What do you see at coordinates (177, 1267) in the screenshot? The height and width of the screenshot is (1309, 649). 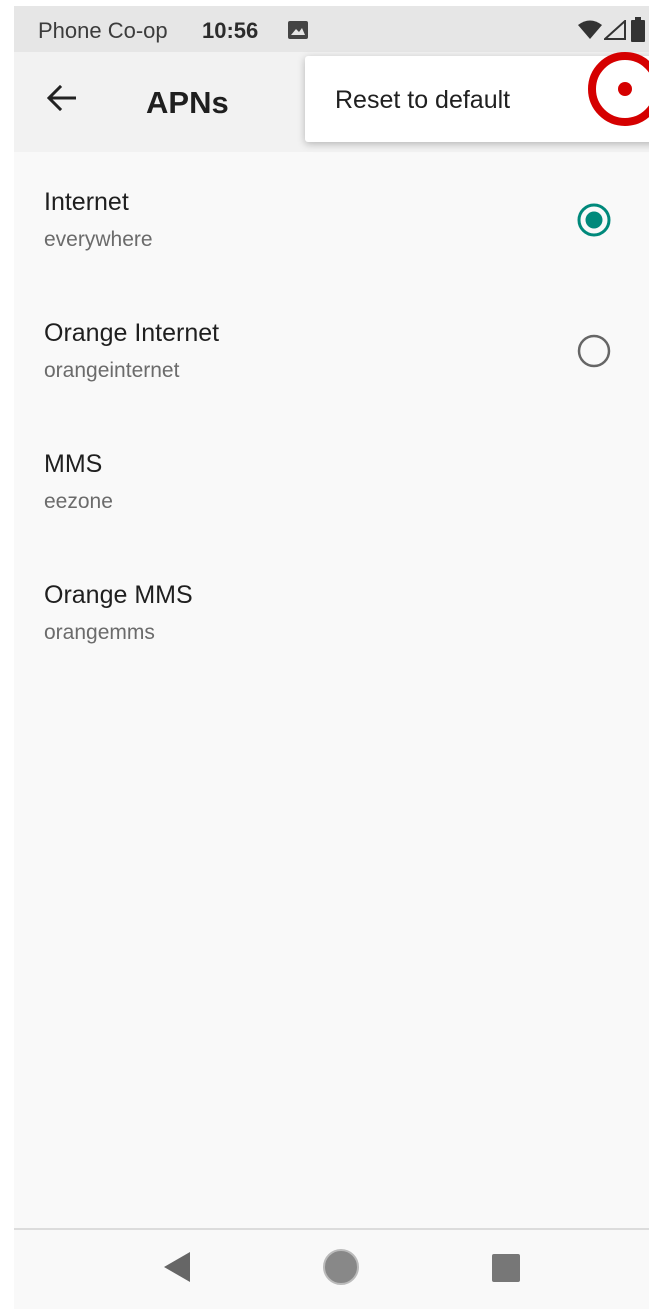 I see `nav-back-icon` at bounding box center [177, 1267].